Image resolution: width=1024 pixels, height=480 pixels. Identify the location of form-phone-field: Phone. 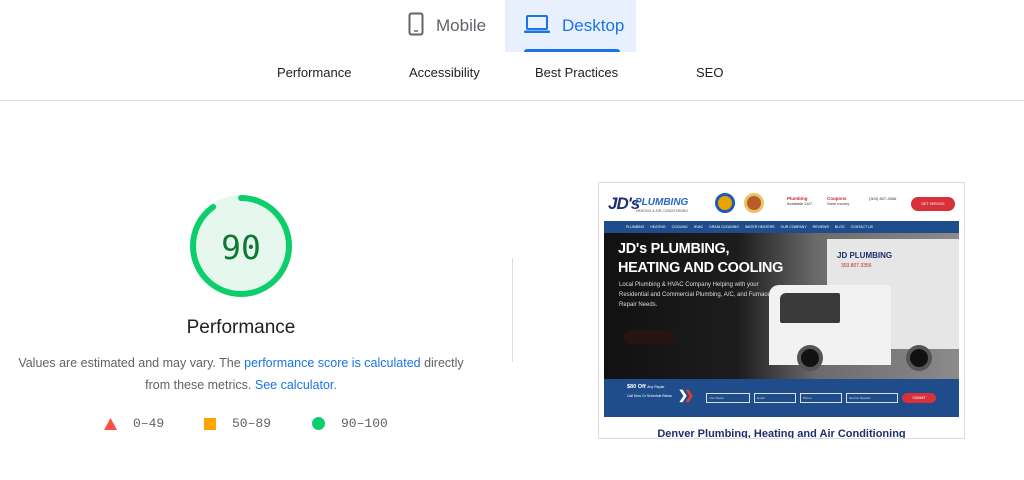
(821, 398).